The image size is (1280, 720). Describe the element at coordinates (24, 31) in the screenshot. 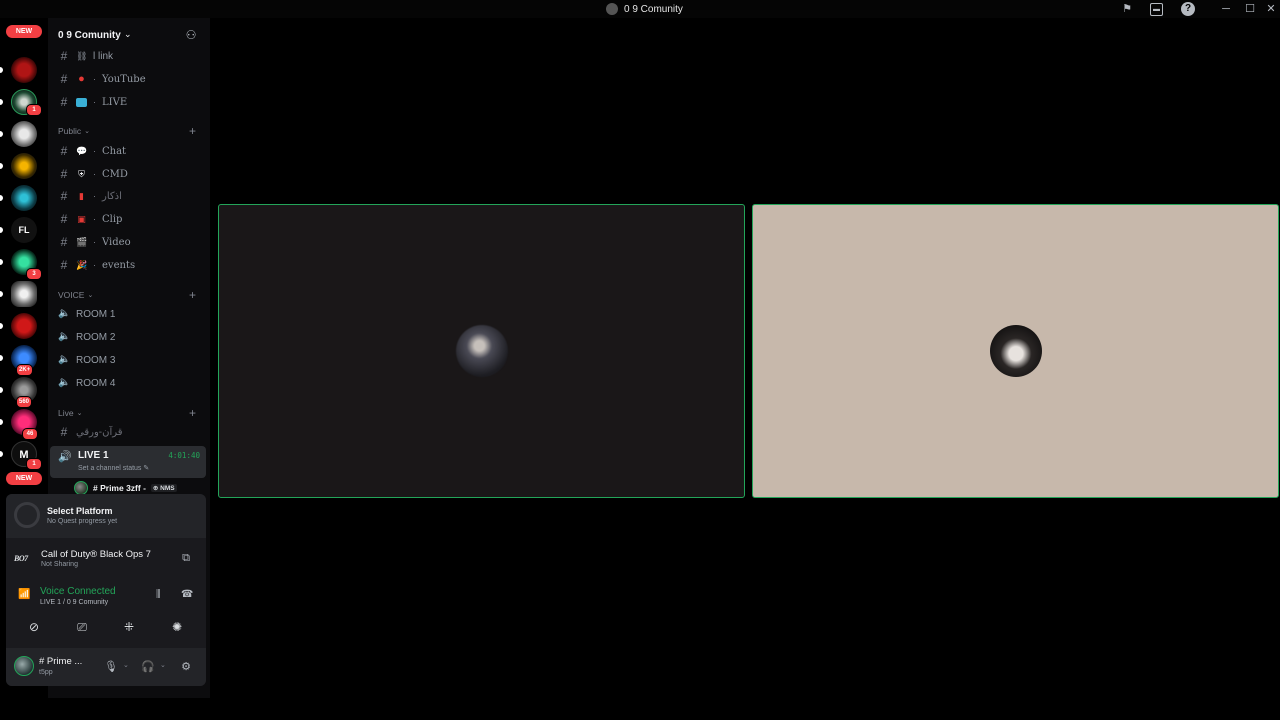

I see `new-badge: NEW` at that location.